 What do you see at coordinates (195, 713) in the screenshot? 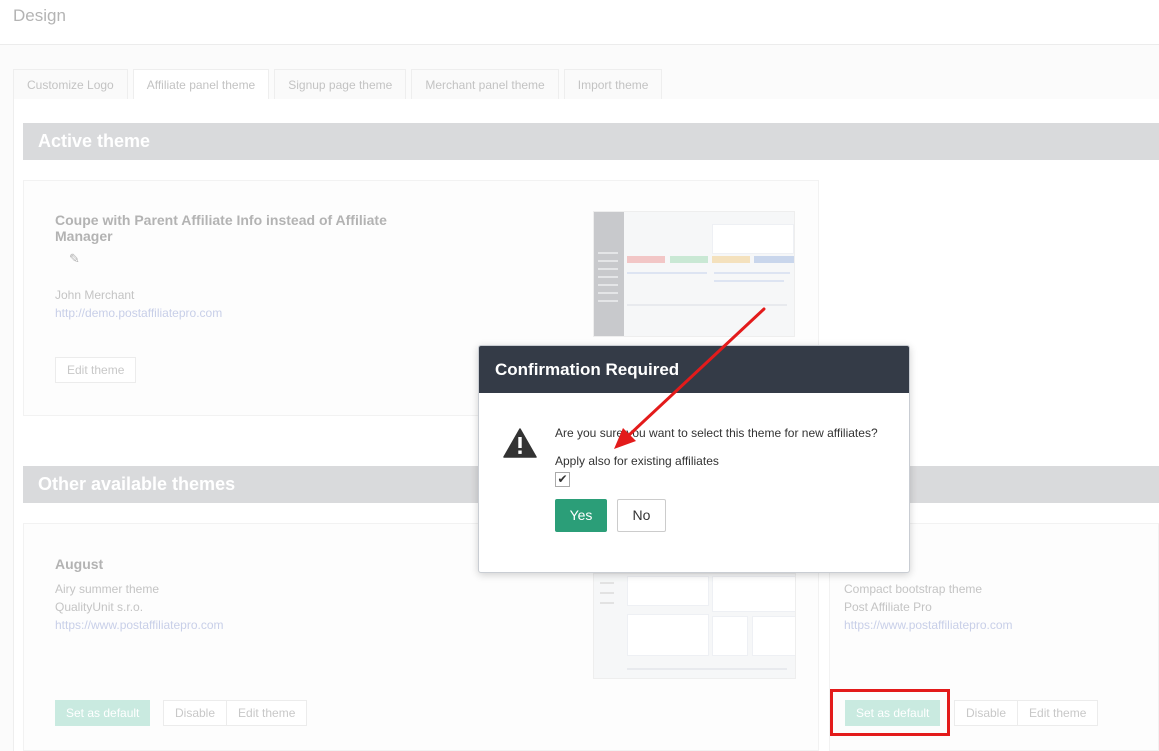
I see `august-disable-button: Disable` at bounding box center [195, 713].